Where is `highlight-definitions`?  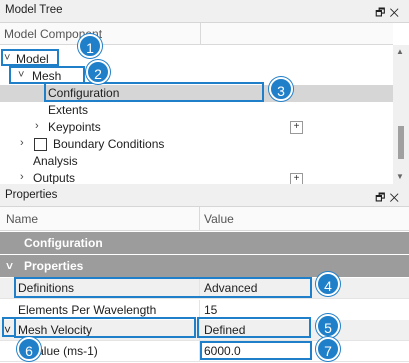
highlight-definitions is located at coordinates (163, 287).